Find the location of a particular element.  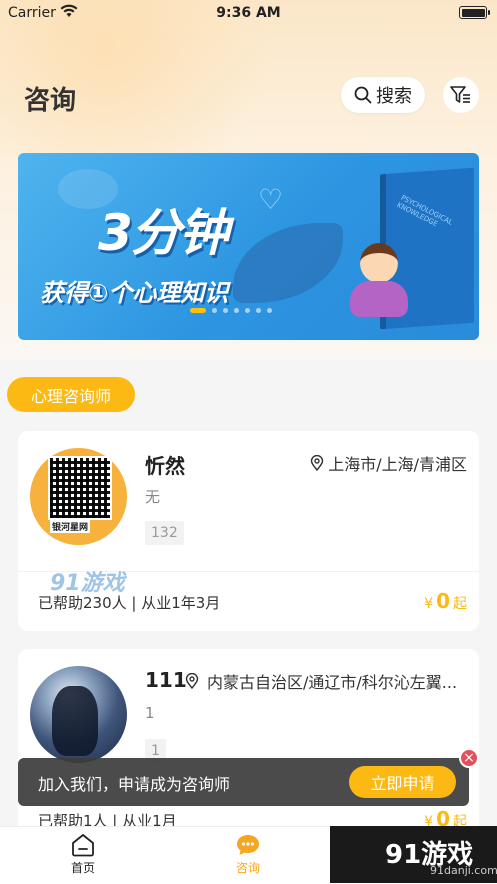

counselor-intro: 1 is located at coordinates (150, 713).